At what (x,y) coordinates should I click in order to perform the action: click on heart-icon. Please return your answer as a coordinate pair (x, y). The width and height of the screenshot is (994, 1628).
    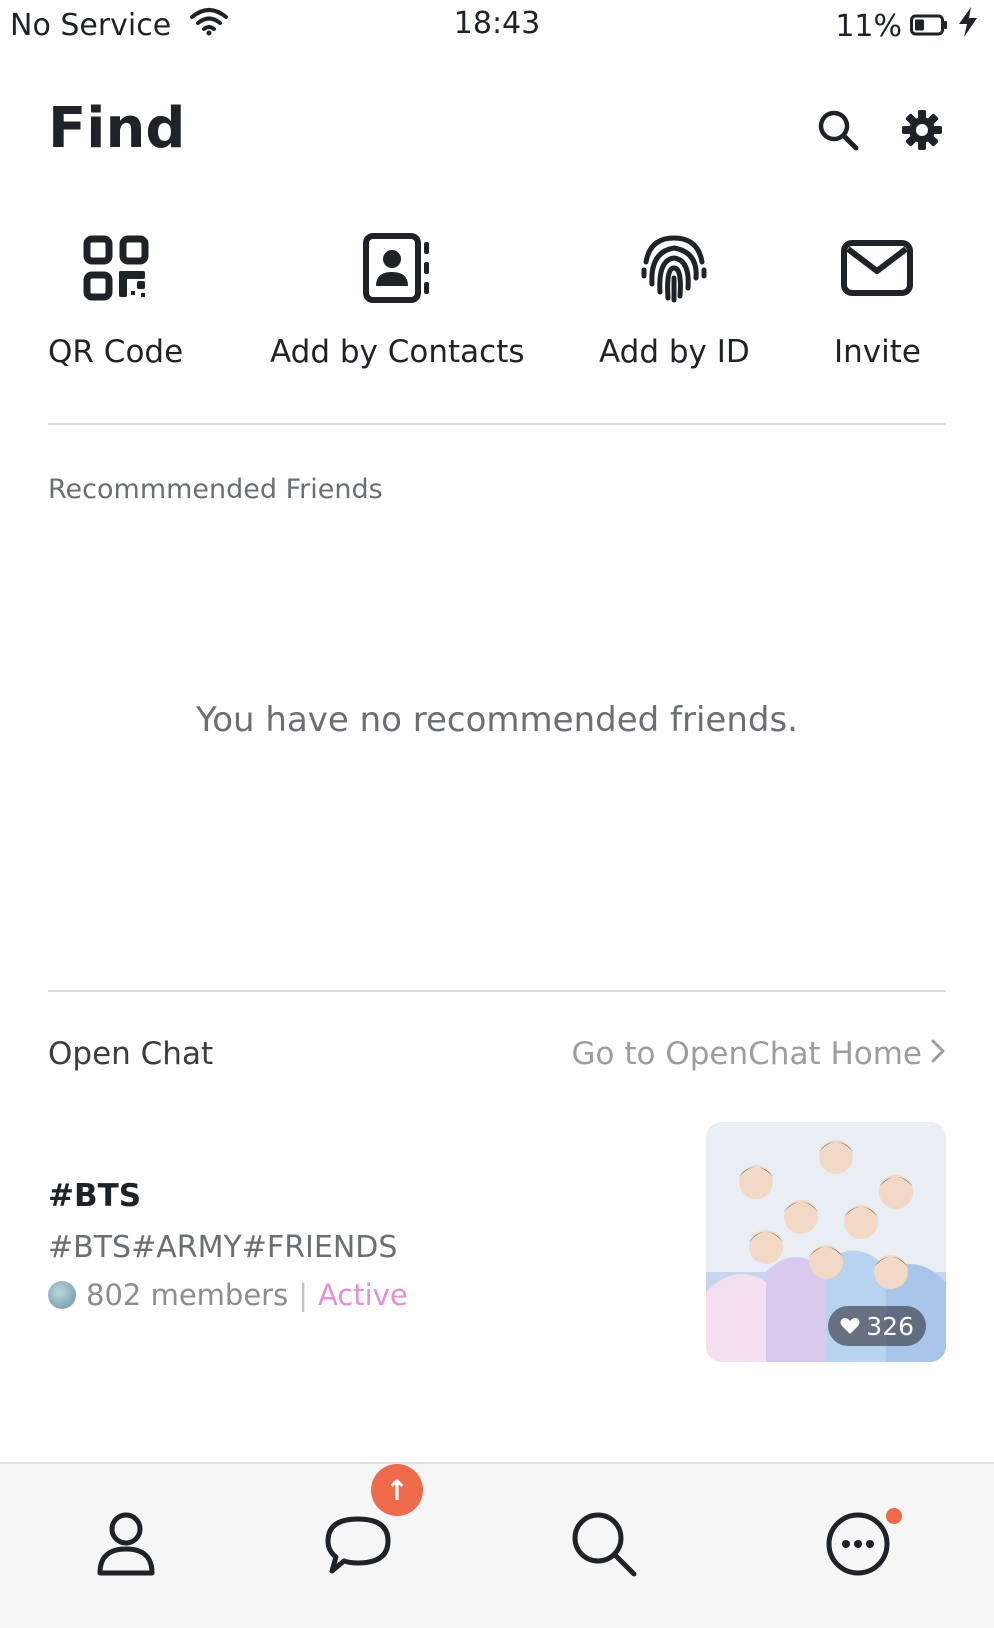
    Looking at the image, I should click on (850, 1326).